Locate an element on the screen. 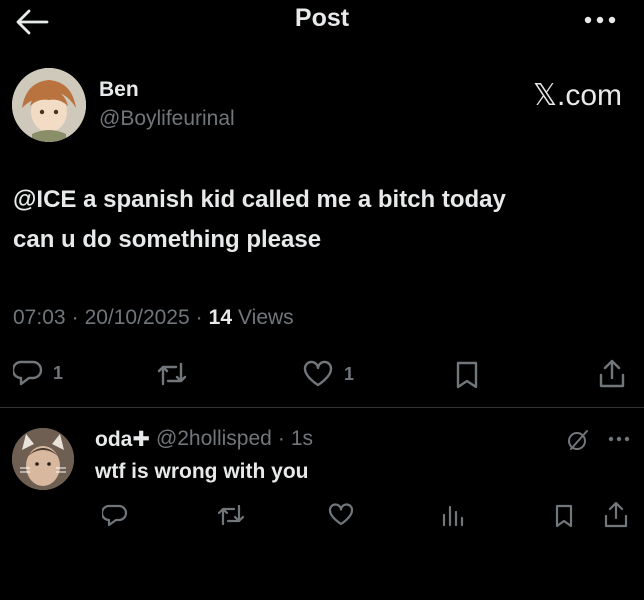 This screenshot has height=600, width=644. post-metadata: 07:03 · 20/10/2025 · 14 Views is located at coordinates (153, 318).